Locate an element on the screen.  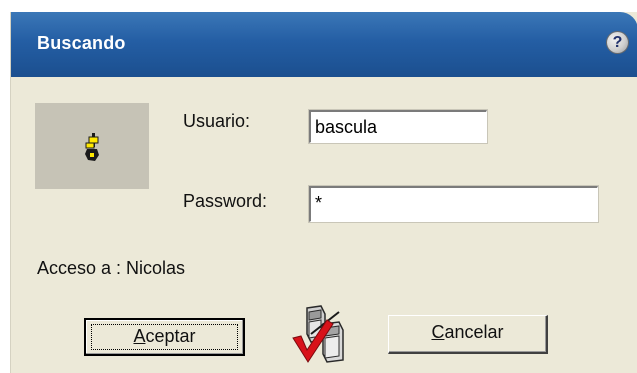
user-lock-icon is located at coordinates (92, 147).